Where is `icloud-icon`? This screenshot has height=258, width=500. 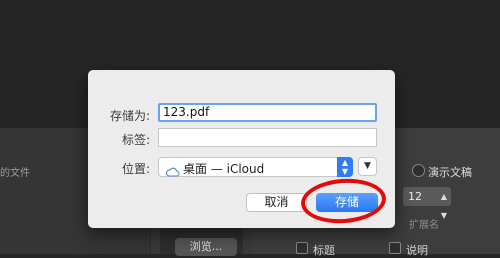 icloud-icon is located at coordinates (172, 171).